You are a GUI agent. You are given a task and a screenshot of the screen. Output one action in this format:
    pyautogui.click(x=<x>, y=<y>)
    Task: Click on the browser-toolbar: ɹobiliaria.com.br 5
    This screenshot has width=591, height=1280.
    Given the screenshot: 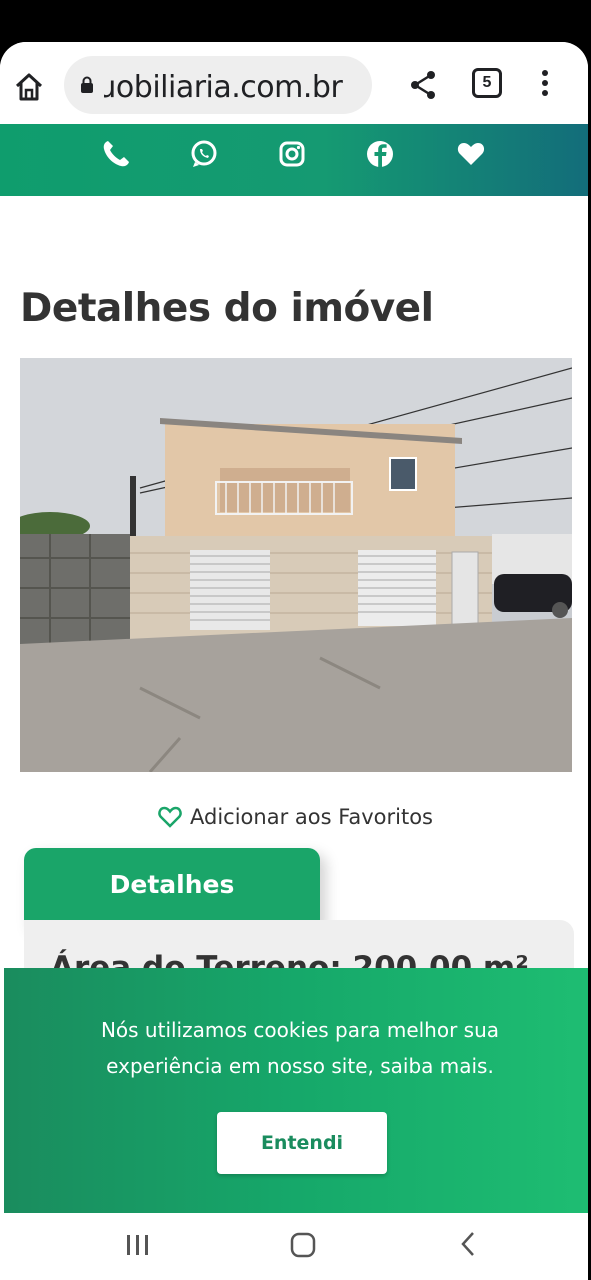 What is the action you would take?
    pyautogui.click(x=294, y=83)
    